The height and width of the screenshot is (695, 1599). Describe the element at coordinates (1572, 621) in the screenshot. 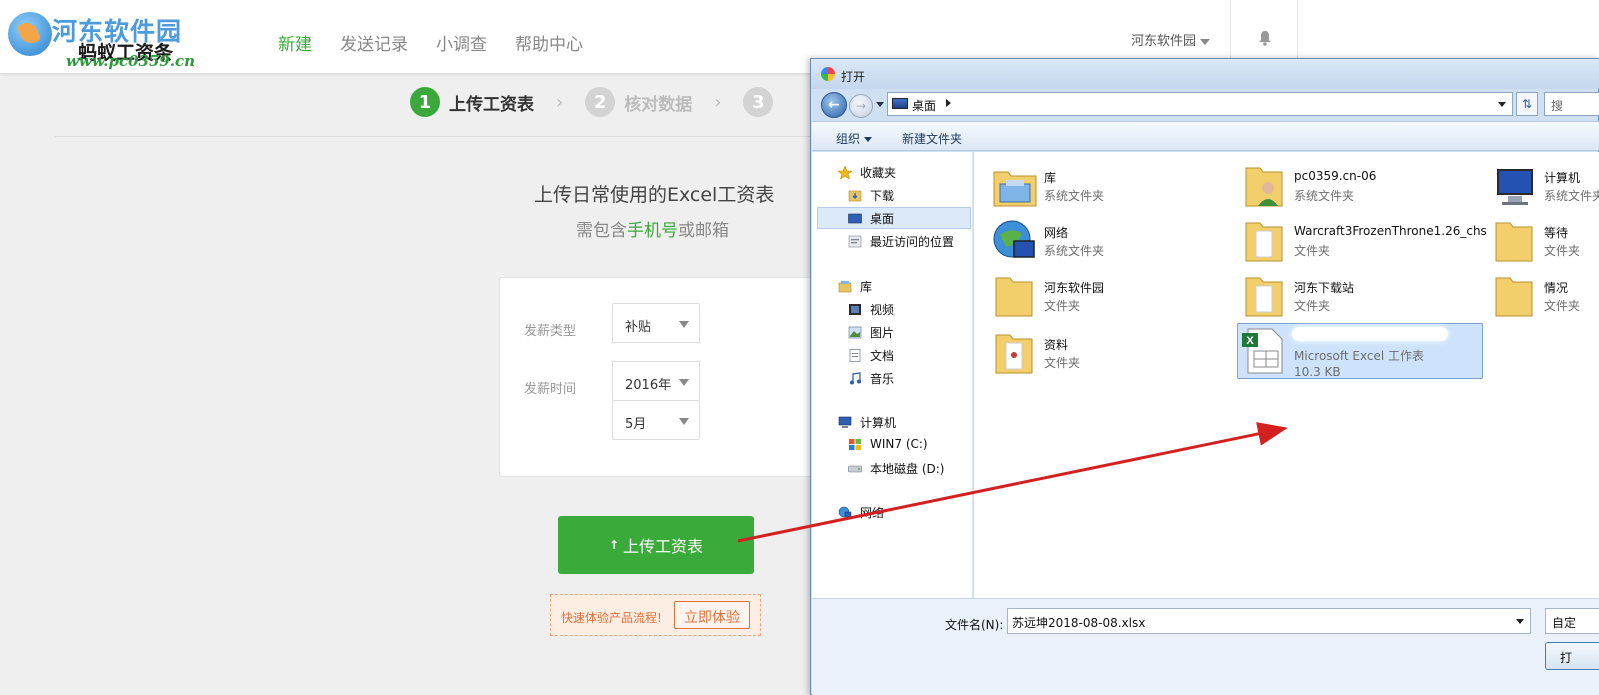

I see `file-type-filter: 自定` at that location.